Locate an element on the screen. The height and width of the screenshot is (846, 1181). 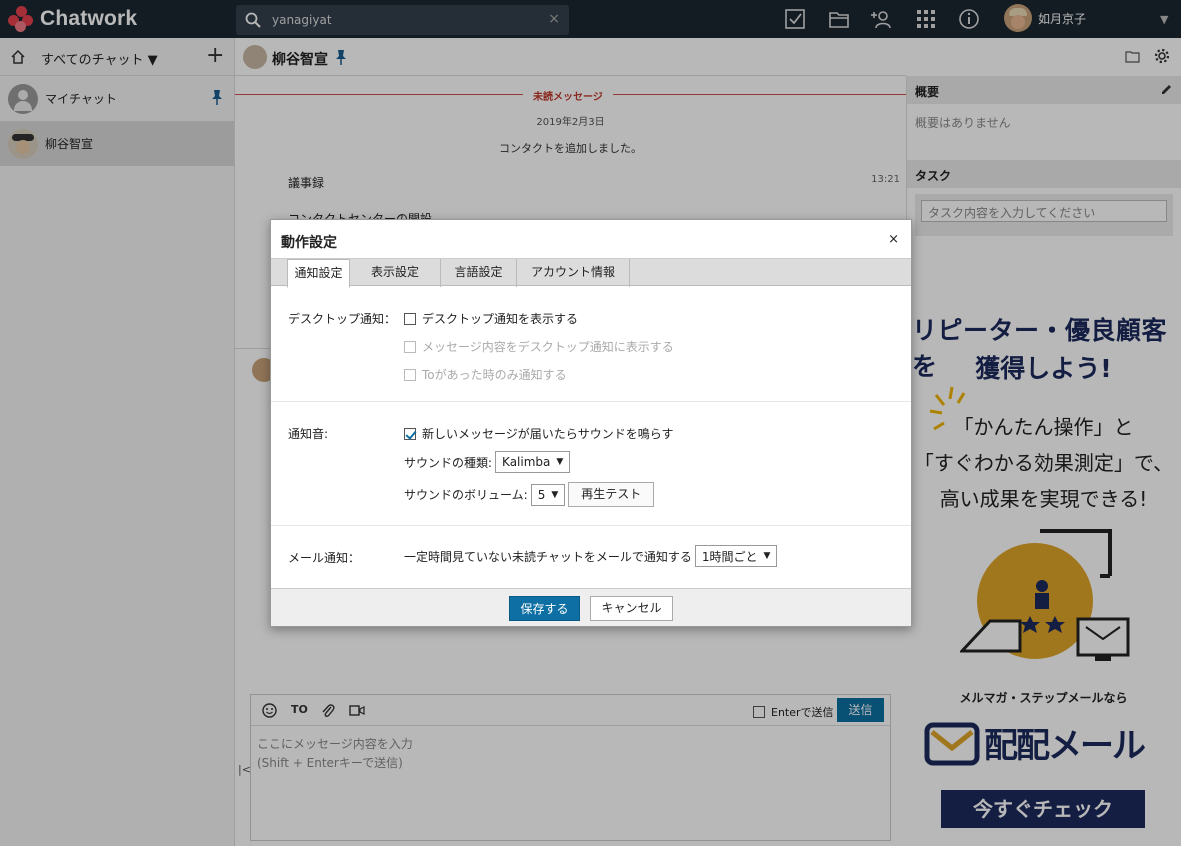
mail-notify-text: 一定時間見ていない未読チャットをメールで通知する is located at coordinates (548, 556).